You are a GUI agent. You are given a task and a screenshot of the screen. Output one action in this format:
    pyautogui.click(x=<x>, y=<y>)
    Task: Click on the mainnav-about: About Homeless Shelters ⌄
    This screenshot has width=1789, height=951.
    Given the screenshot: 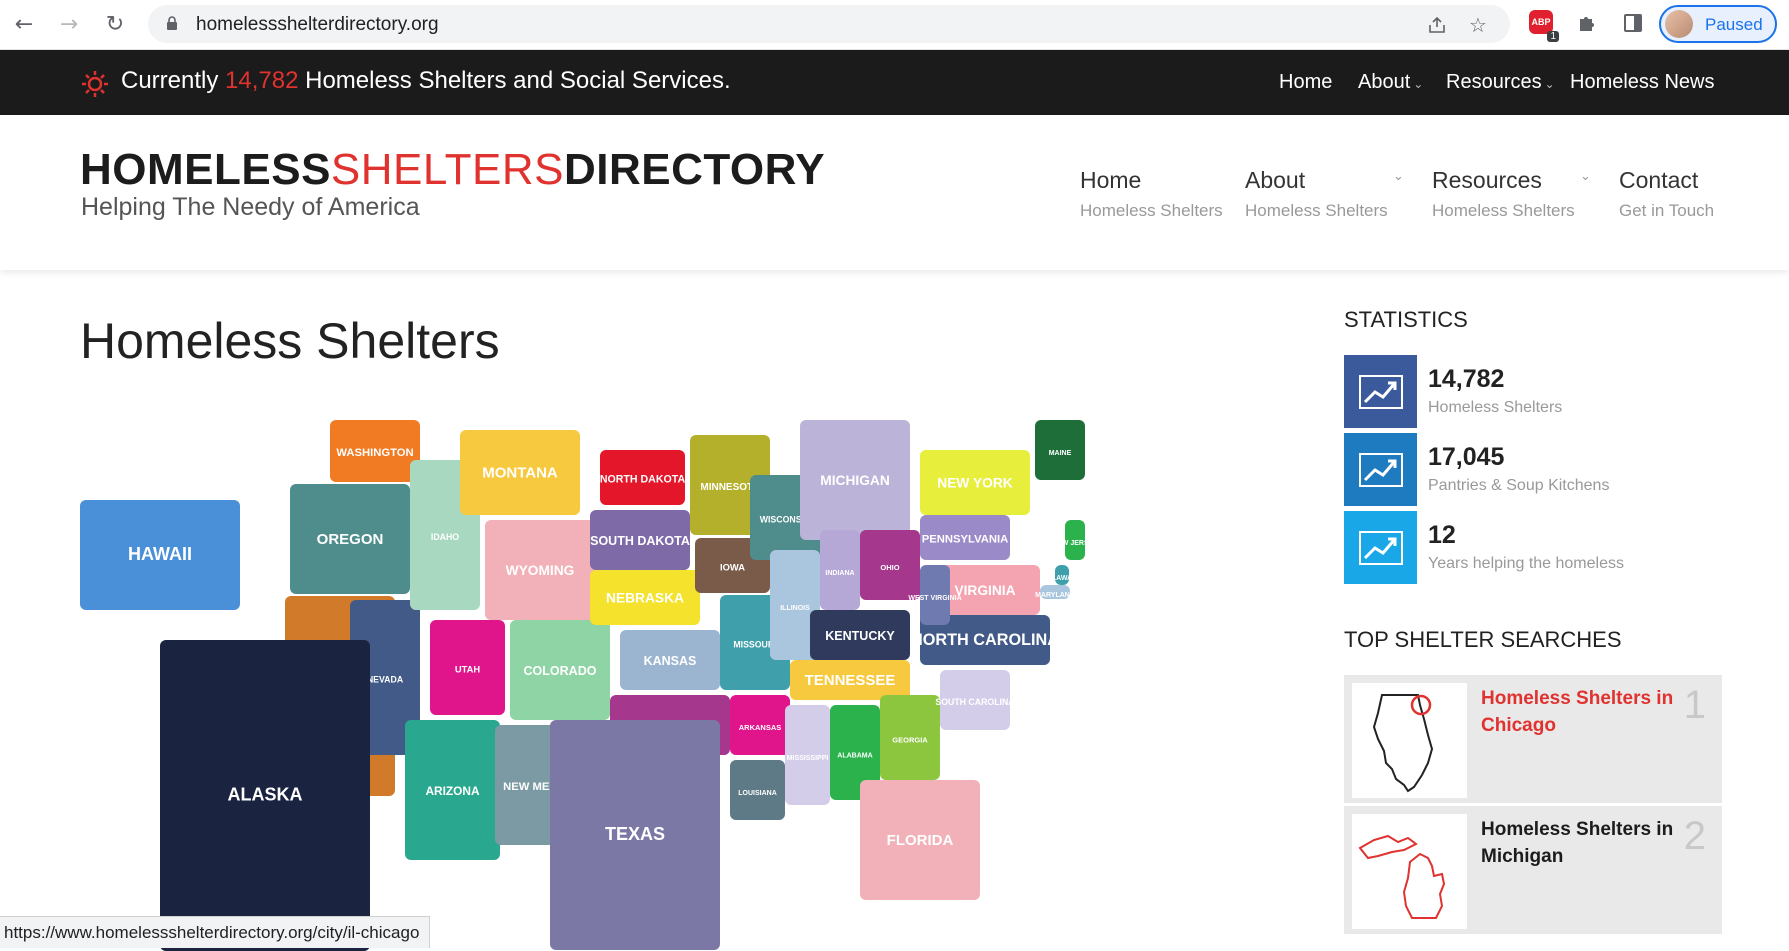 What is the action you would take?
    pyautogui.click(x=1324, y=194)
    